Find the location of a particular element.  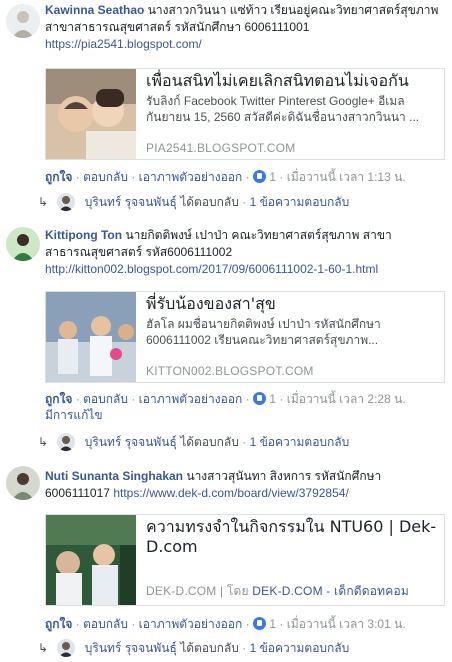

preview-site: DEK-D.COM | โดย DEK-D.COM - เด็กดีดอทคอม is located at coordinates (278, 591).